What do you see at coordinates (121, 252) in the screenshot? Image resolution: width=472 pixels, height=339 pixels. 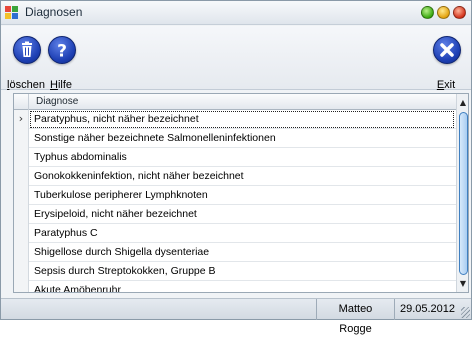 I see `diagnosis-cell: Shigellose durch Shigella dysenteriae` at bounding box center [121, 252].